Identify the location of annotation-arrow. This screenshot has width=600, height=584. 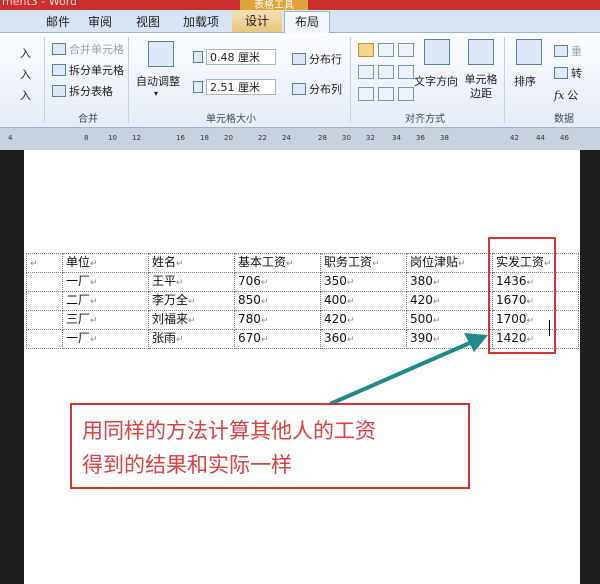
(408, 369).